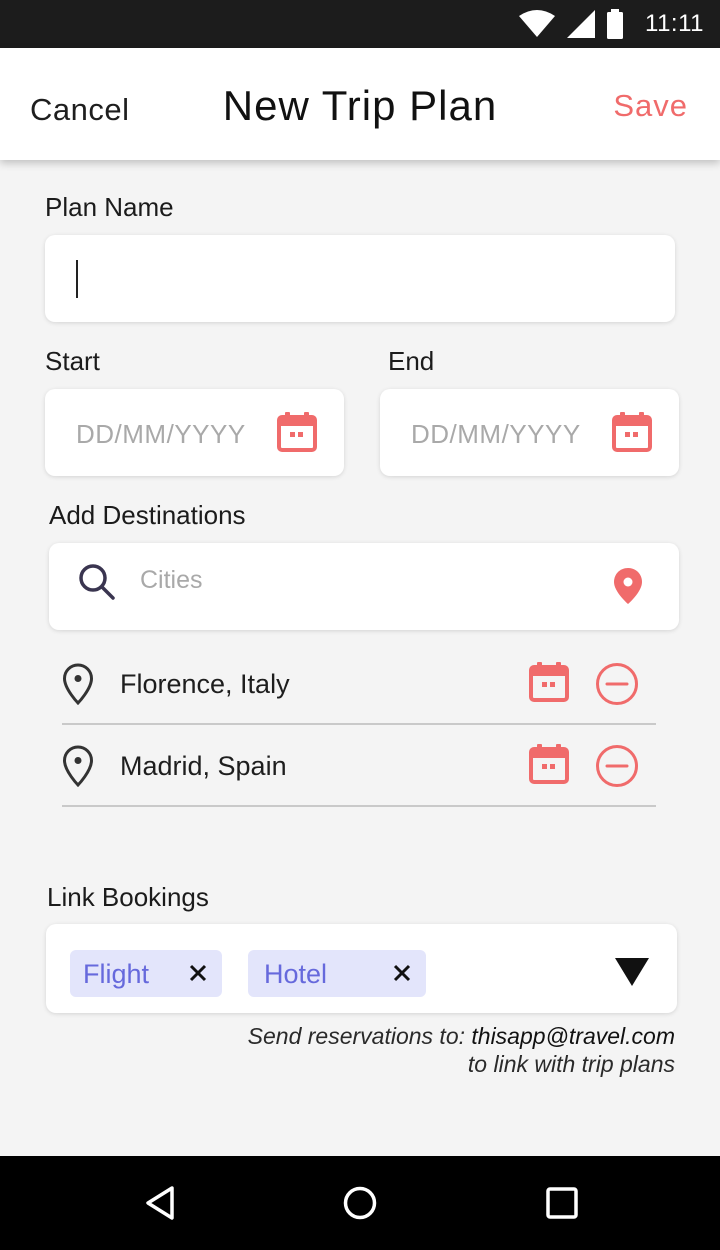  I want to click on navigation-bar, so click(360, 1203).